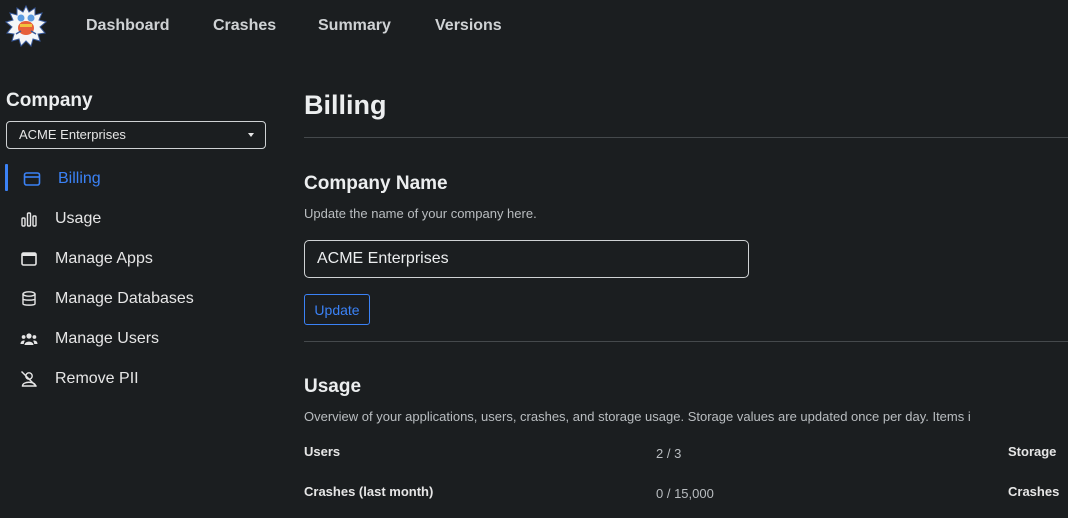  I want to click on top-navbar: Dashboard Crashes Summary Versions, so click(534, 27).